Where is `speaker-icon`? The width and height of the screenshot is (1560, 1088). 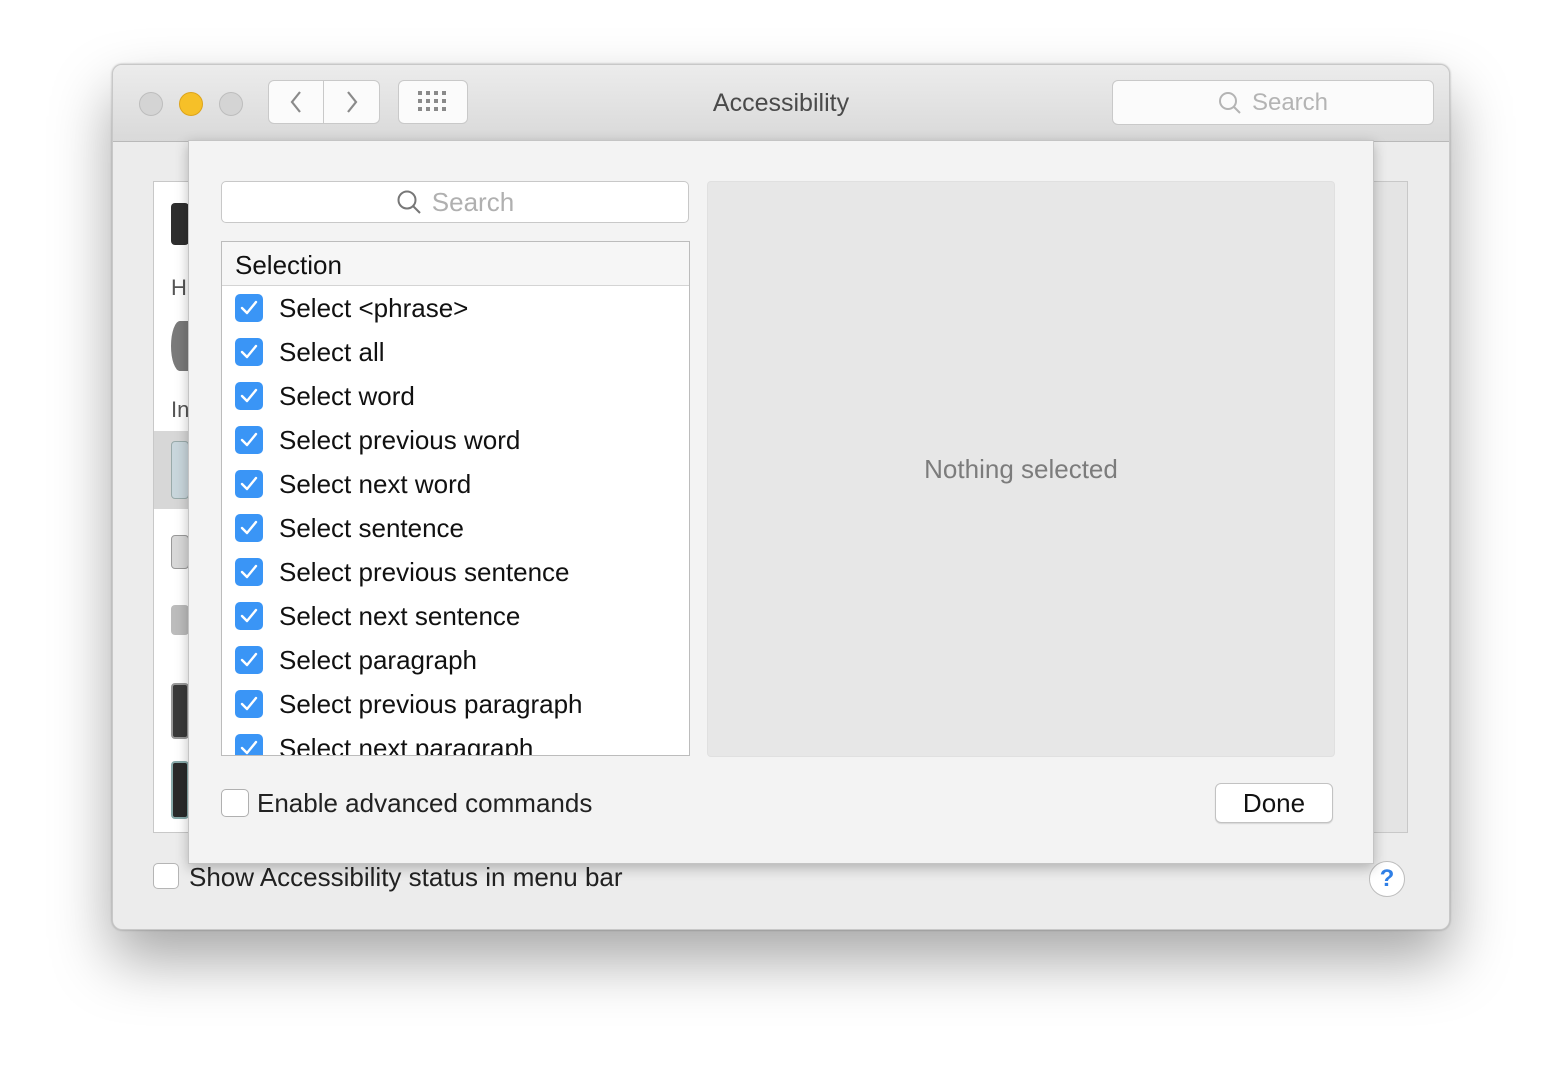 speaker-icon is located at coordinates (180, 346).